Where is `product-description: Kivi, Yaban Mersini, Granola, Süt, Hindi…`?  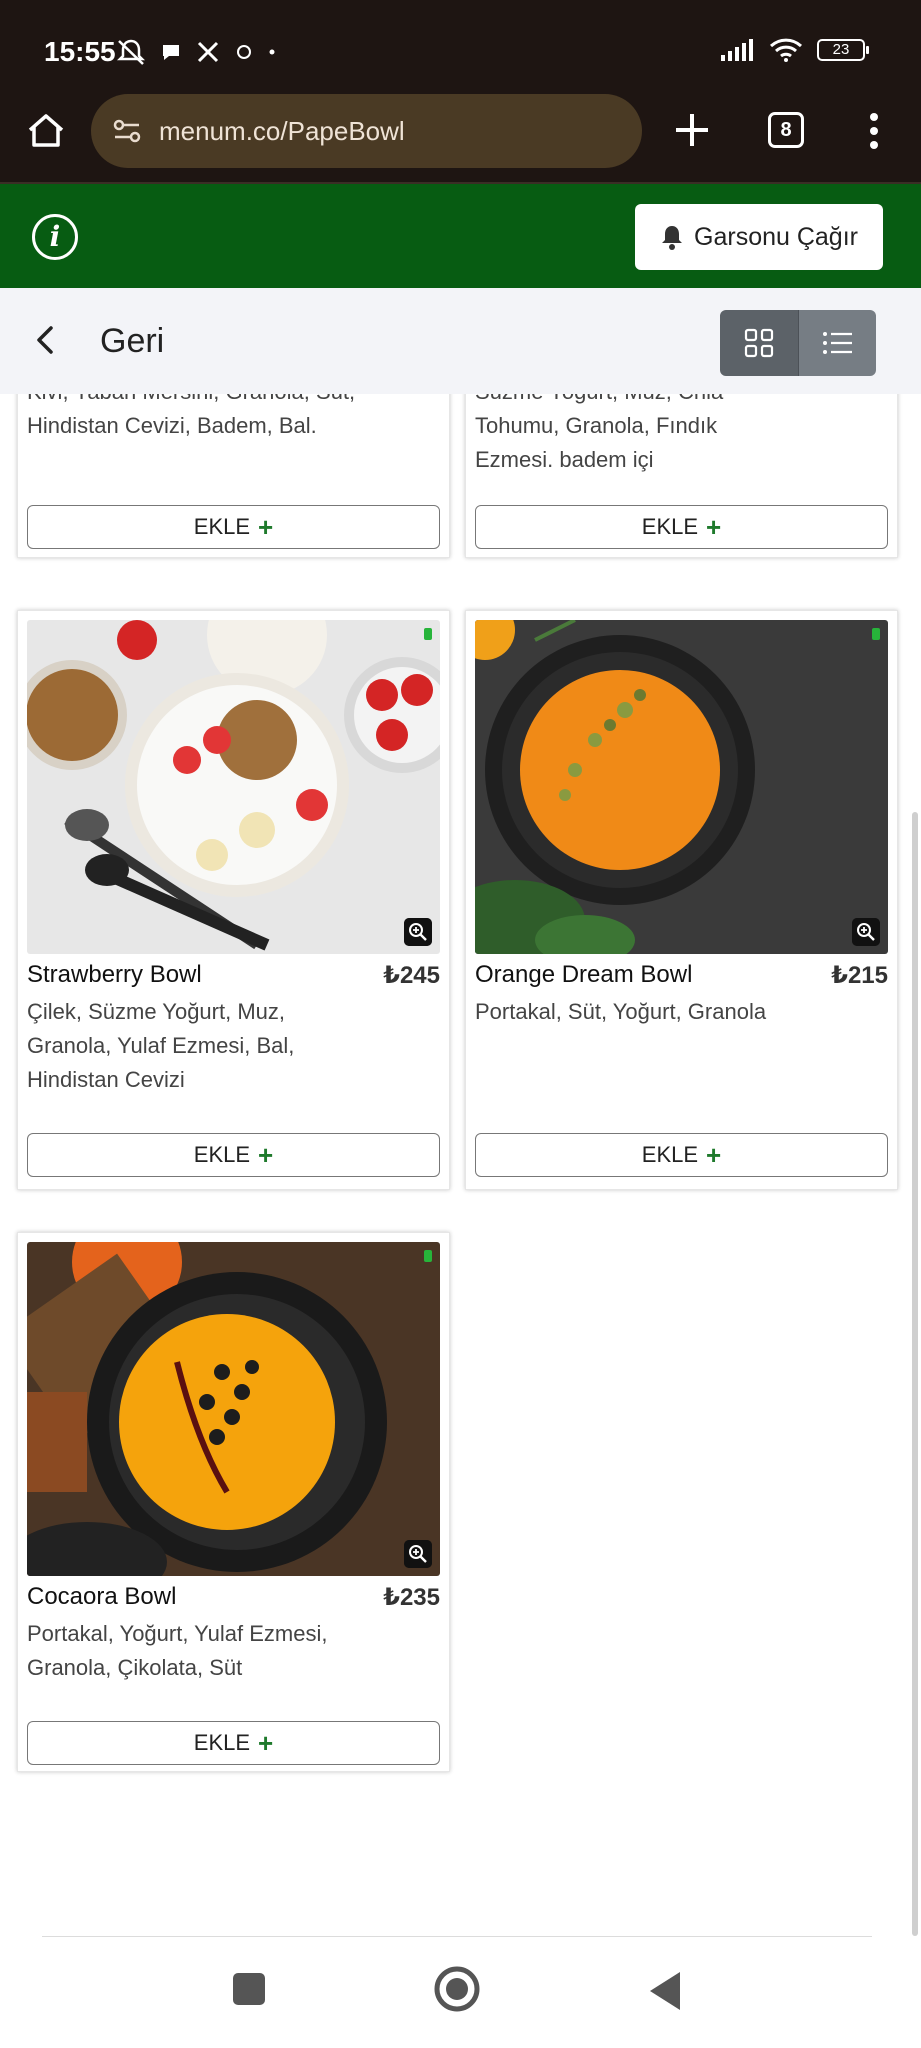 product-description: Kivi, Yaban Mersini, Granola, Süt, Hindi… is located at coordinates (191, 416).